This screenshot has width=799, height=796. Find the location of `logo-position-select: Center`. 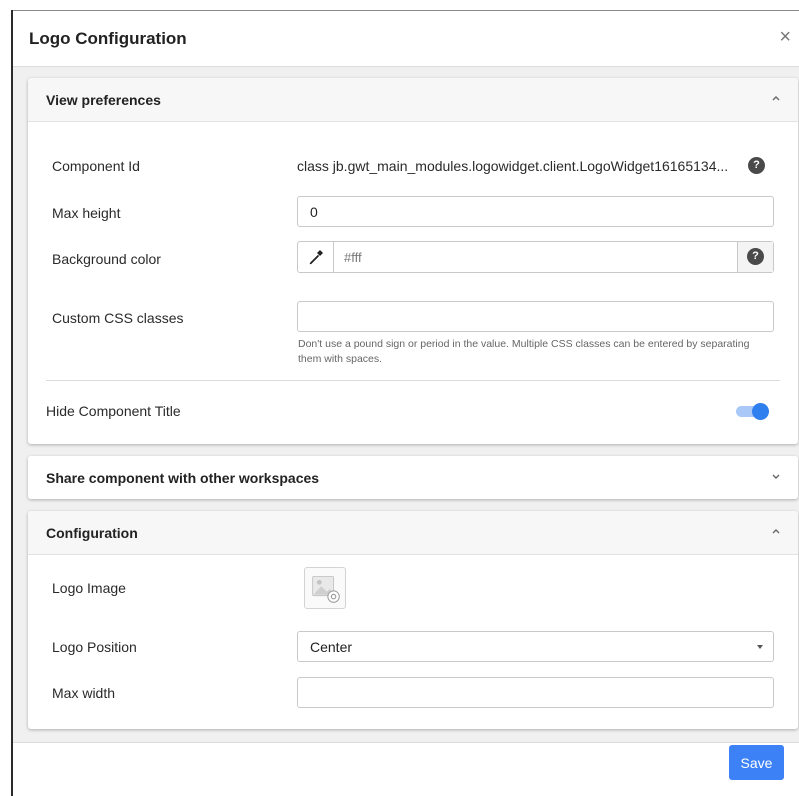

logo-position-select: Center is located at coordinates (535, 646).